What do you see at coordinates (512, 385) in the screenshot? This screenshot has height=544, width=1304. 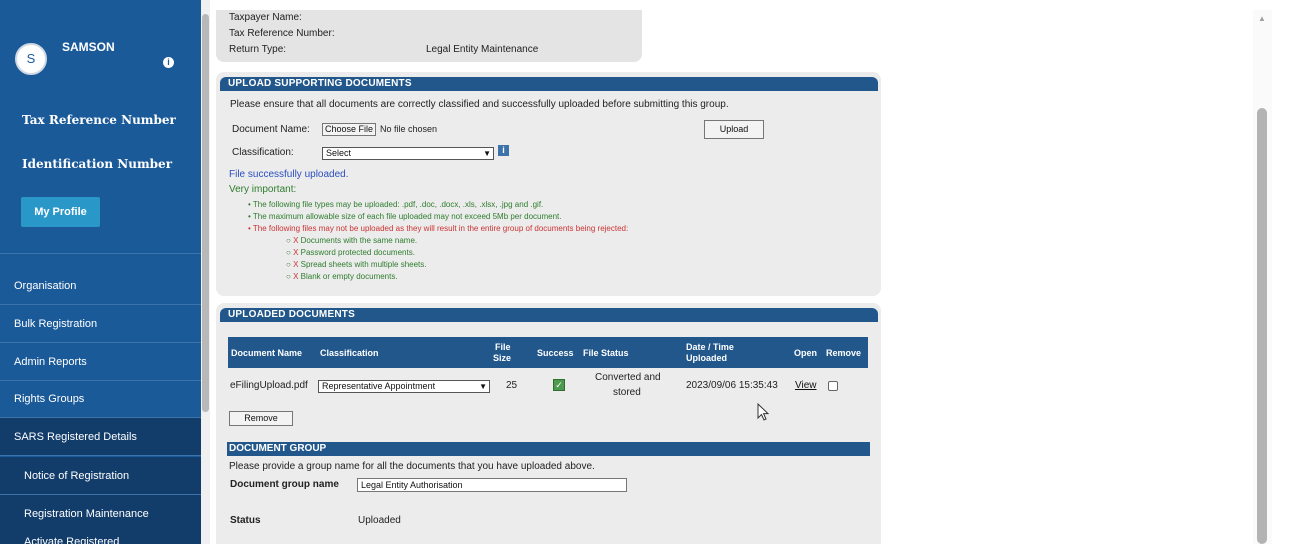 I see `row-file-size: 25` at bounding box center [512, 385].